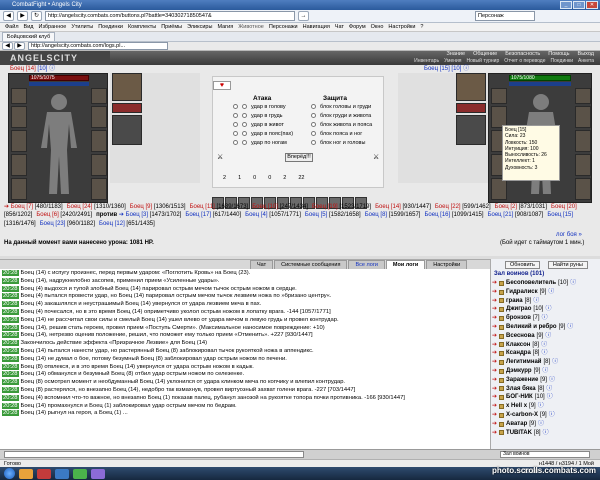 This screenshot has height=480, width=600. What do you see at coordinates (316, 27) in the screenshot?
I see `menu-item: Навигация` at bounding box center [316, 27].